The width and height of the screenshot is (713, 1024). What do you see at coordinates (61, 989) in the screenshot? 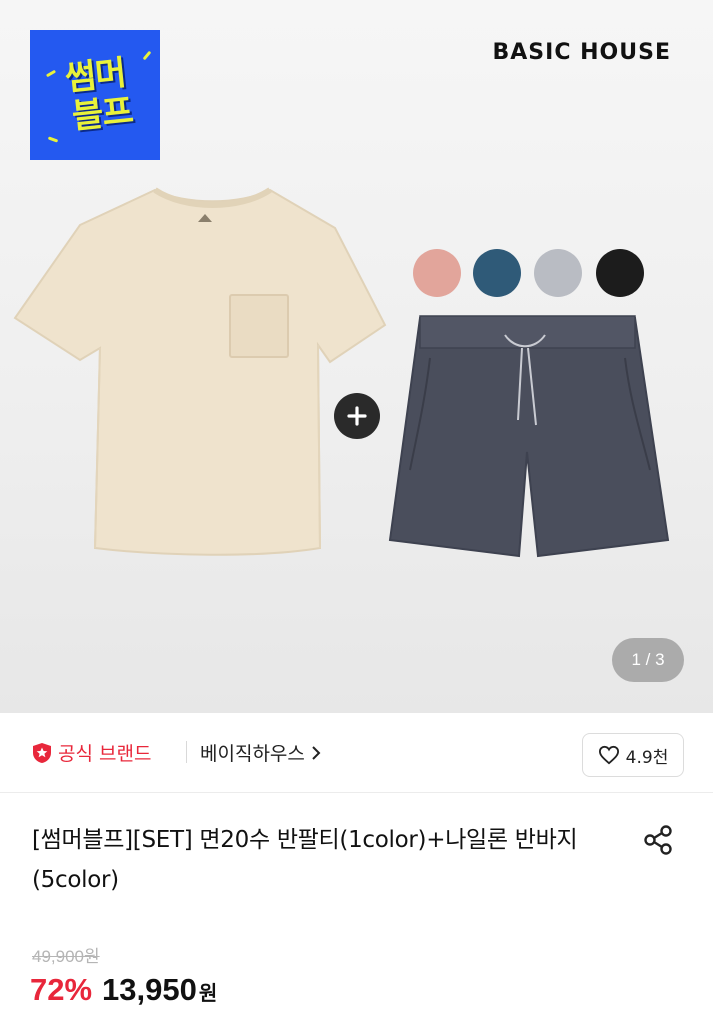
I see `discount-rate: 72%` at bounding box center [61, 989].